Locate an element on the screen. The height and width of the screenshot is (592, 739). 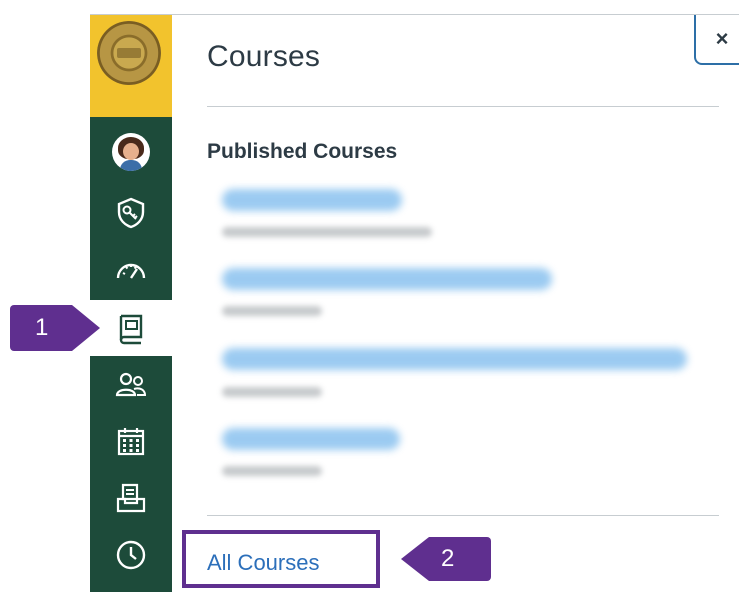
nav-calendar is located at coordinates (131, 441).